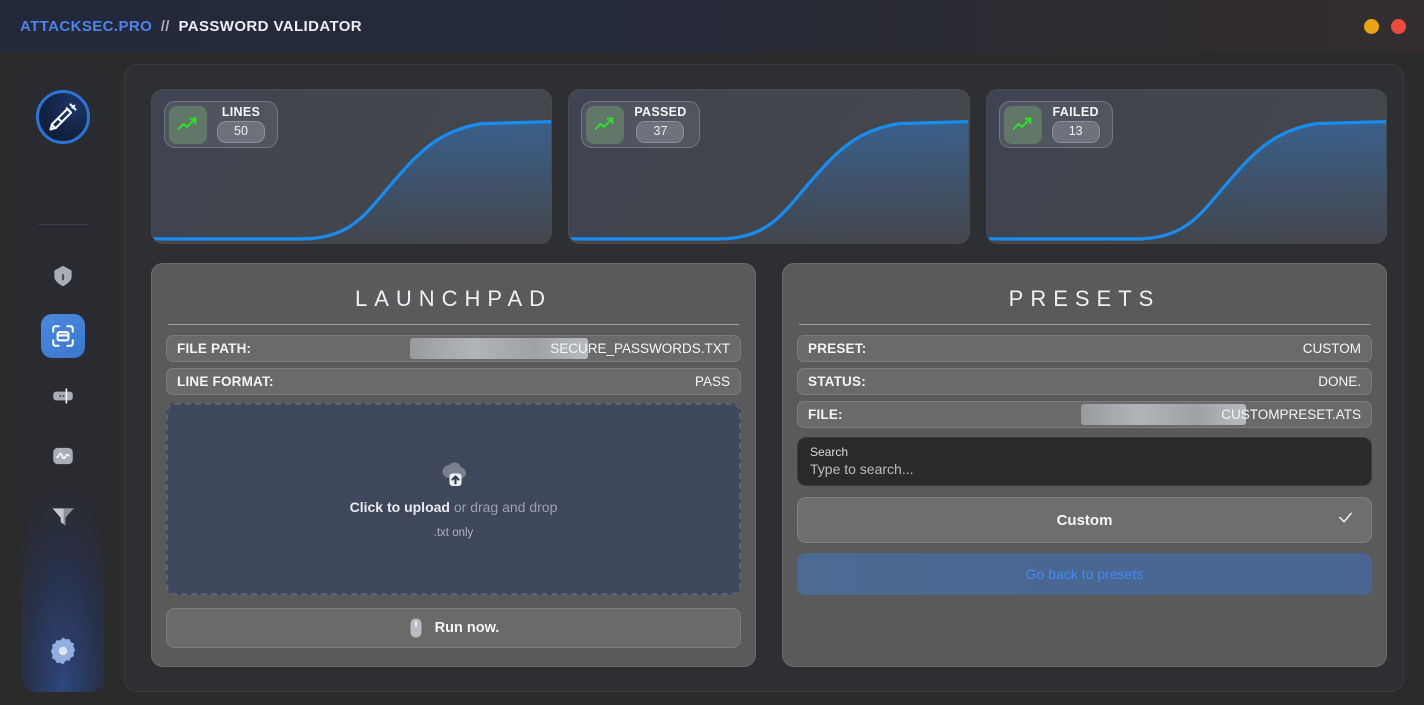 The height and width of the screenshot is (705, 1424). What do you see at coordinates (1291, 414) in the screenshot?
I see `preset-file-value: CUSTOMPRESET.ATS` at bounding box center [1291, 414].